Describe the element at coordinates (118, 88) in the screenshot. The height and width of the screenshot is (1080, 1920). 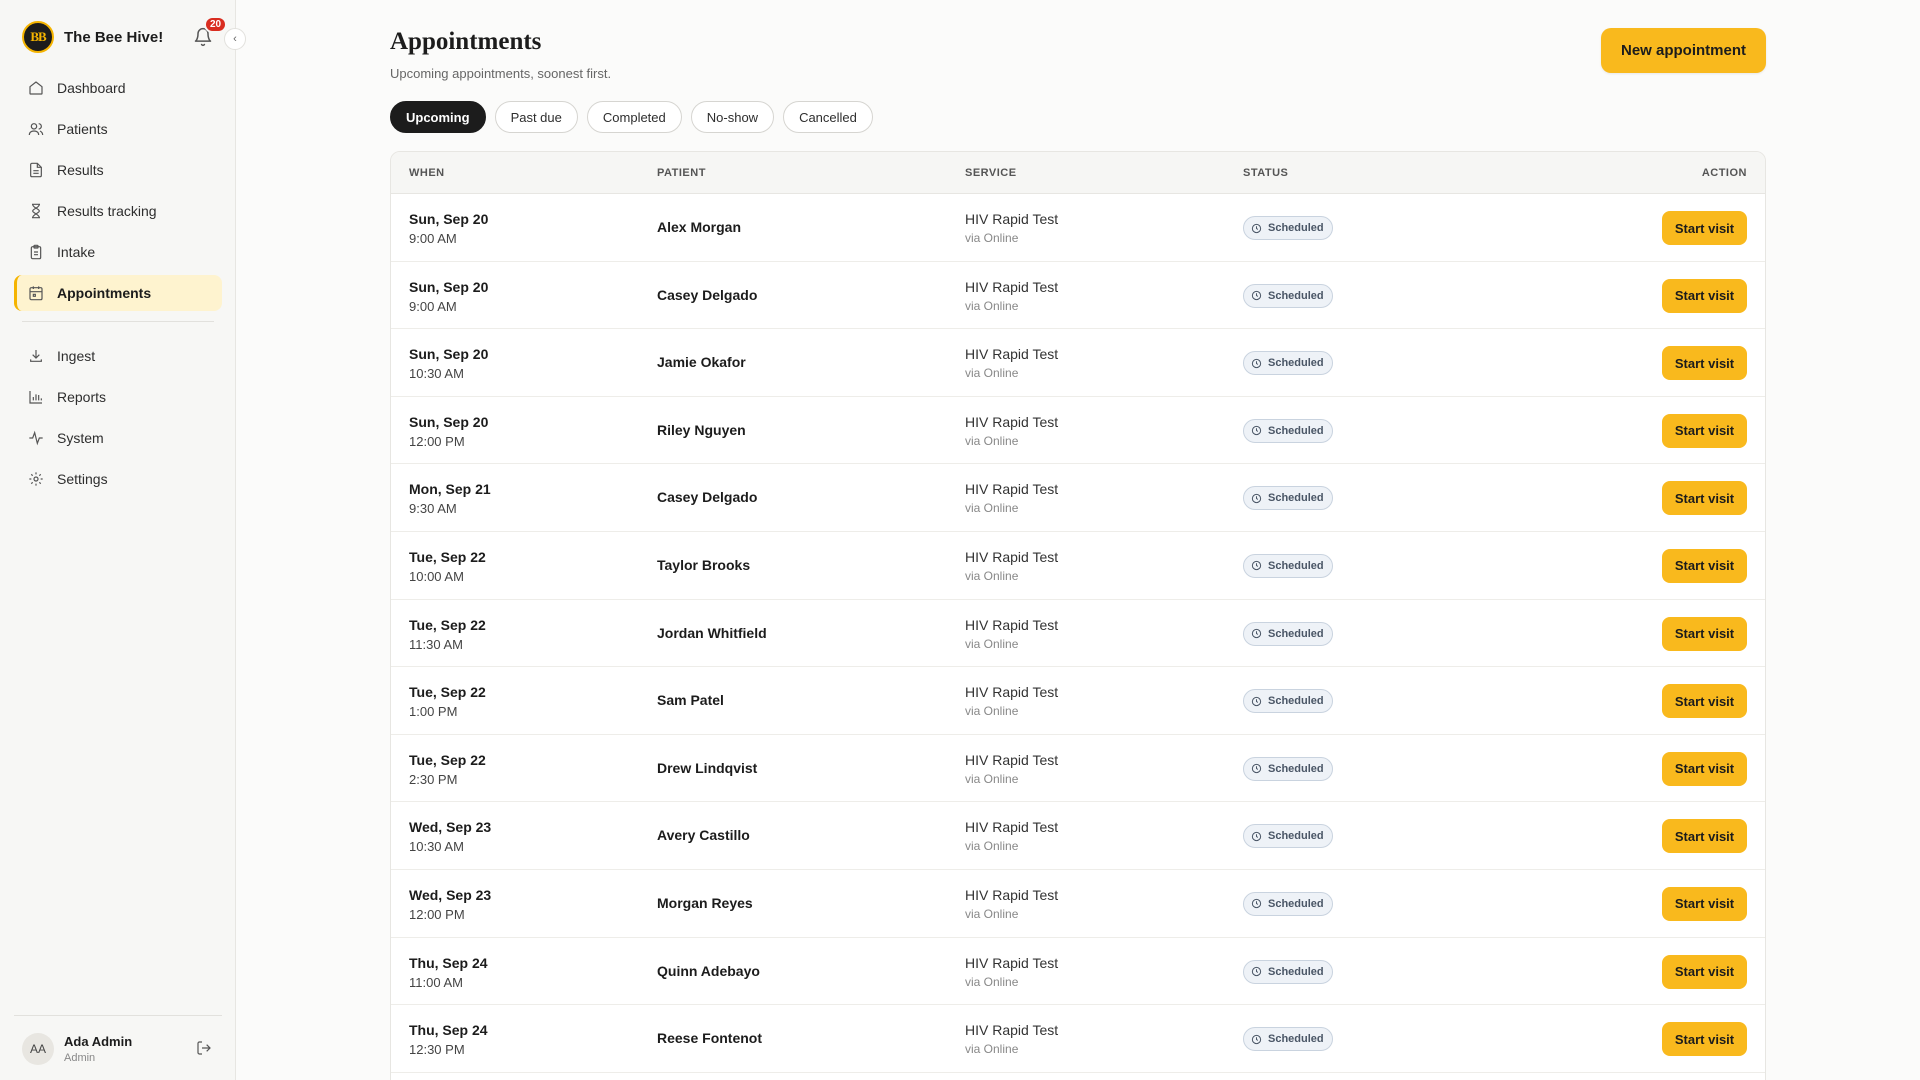
I see `sidebar-item-dashboard: Dashboard` at that location.